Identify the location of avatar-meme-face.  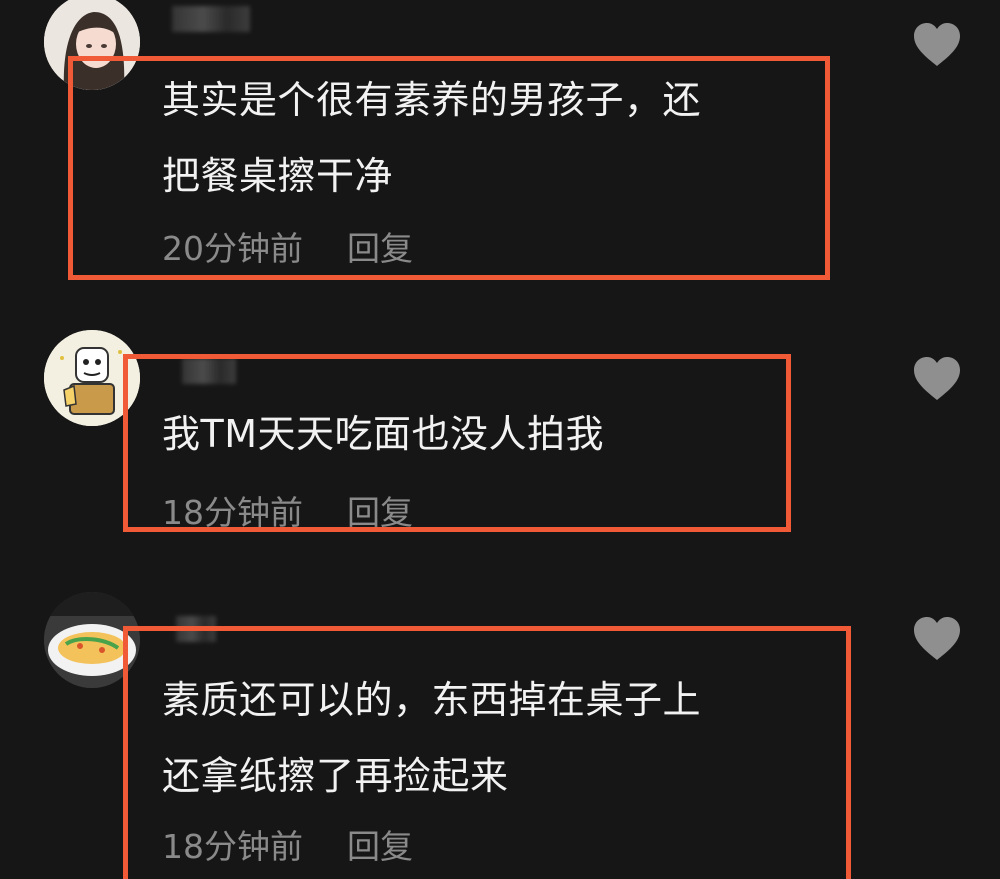
(92, 378).